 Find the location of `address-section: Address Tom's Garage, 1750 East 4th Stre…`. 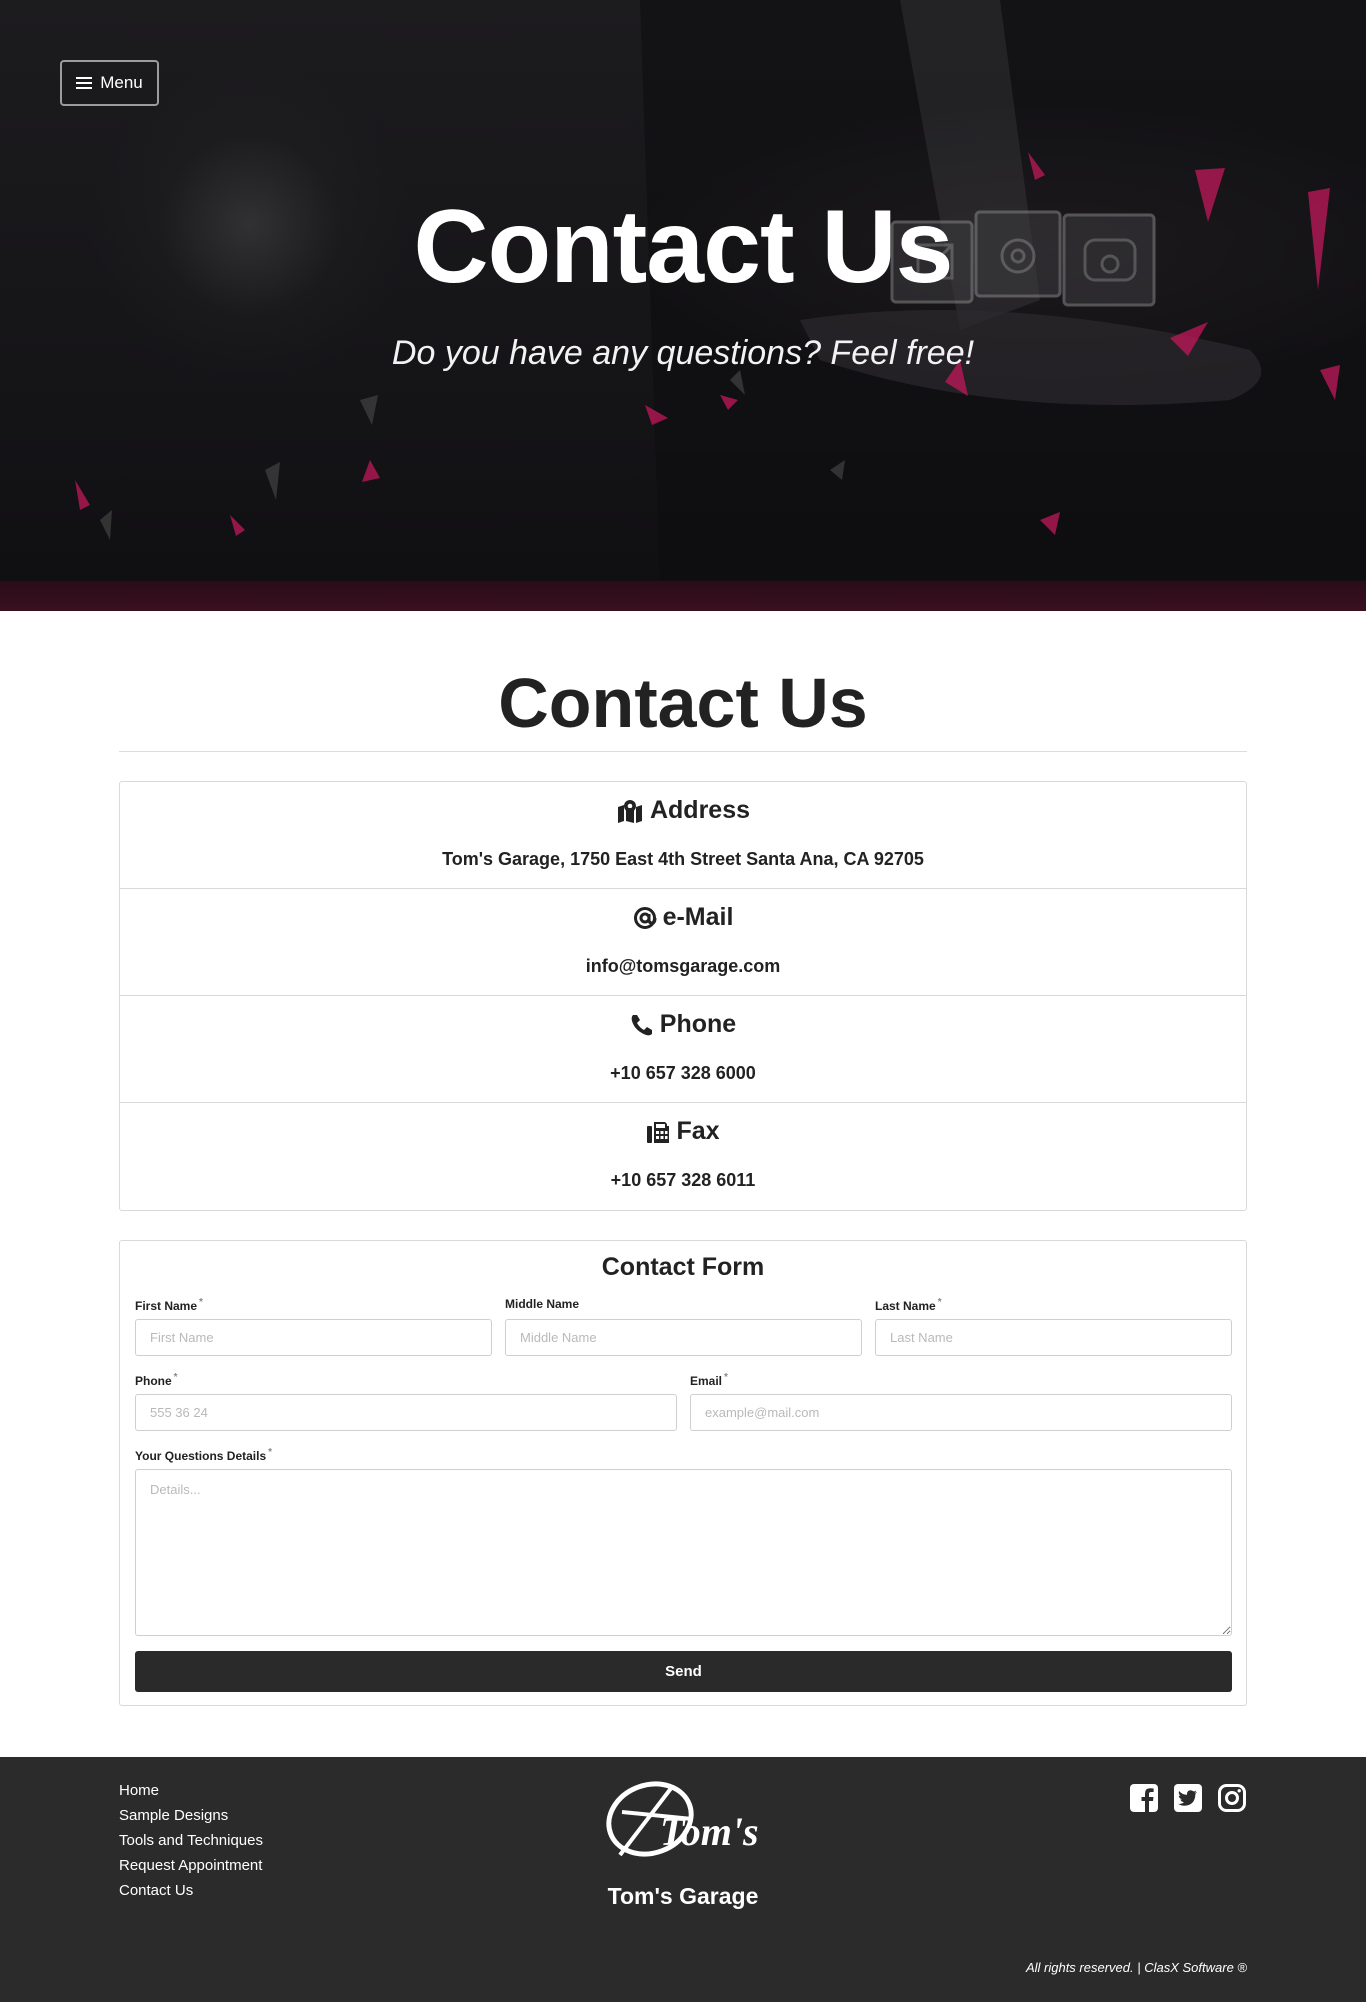

address-section: Address Tom's Garage, 1750 East 4th Stre… is located at coordinates (683, 835).